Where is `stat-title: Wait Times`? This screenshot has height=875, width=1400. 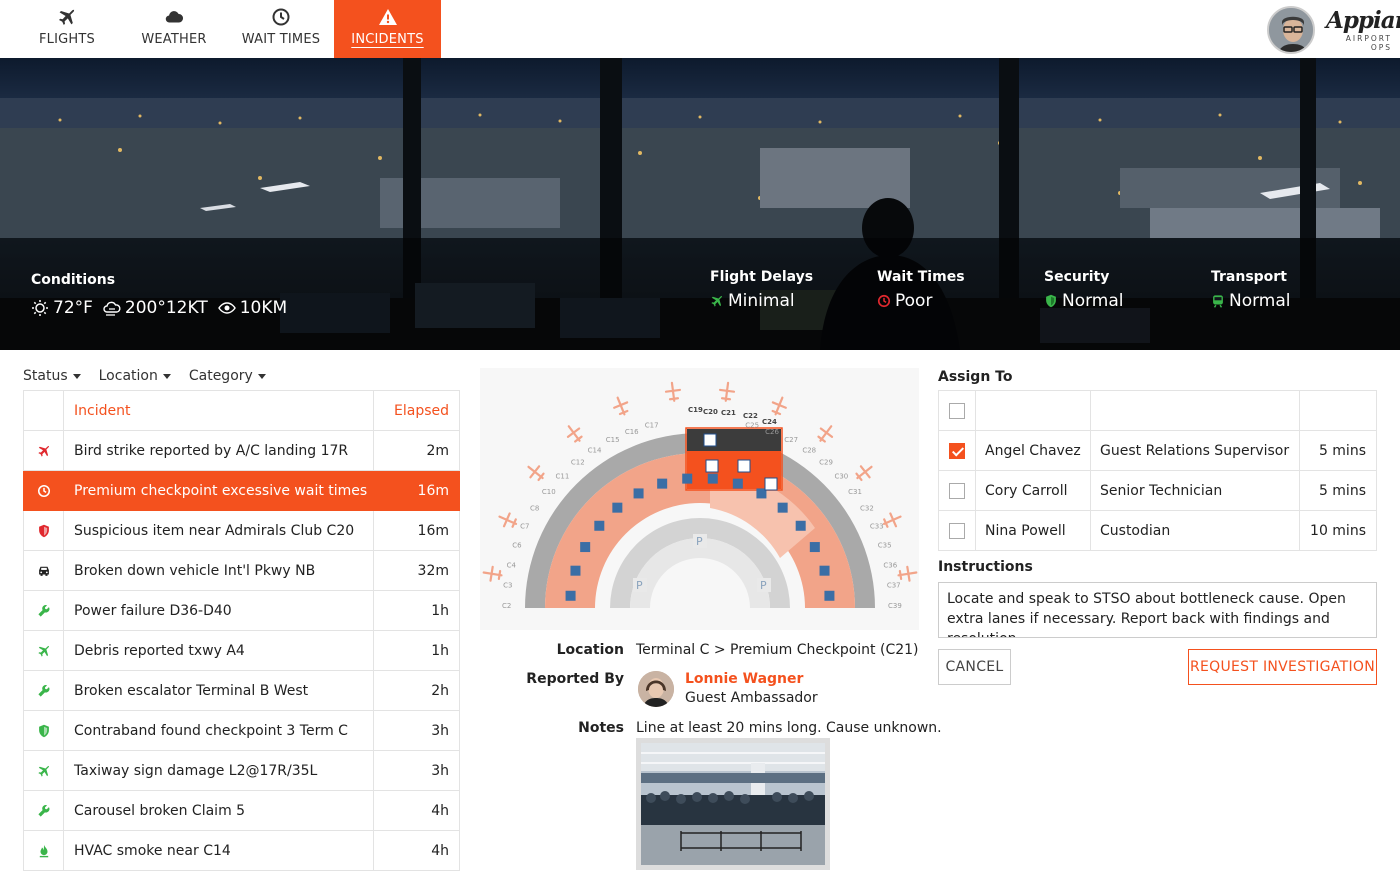
stat-title: Wait Times is located at coordinates (921, 277).